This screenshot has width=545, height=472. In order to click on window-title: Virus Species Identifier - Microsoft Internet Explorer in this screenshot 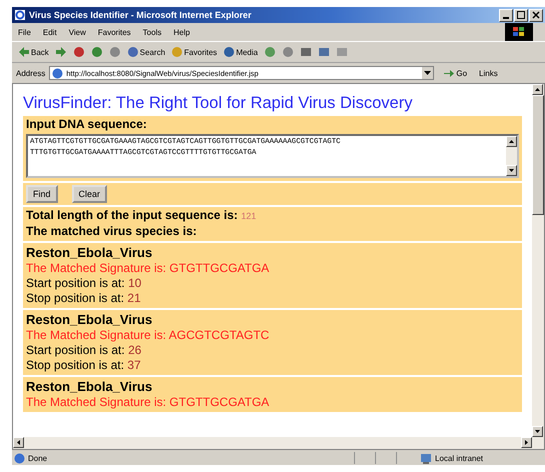, I will do `click(140, 15)`.